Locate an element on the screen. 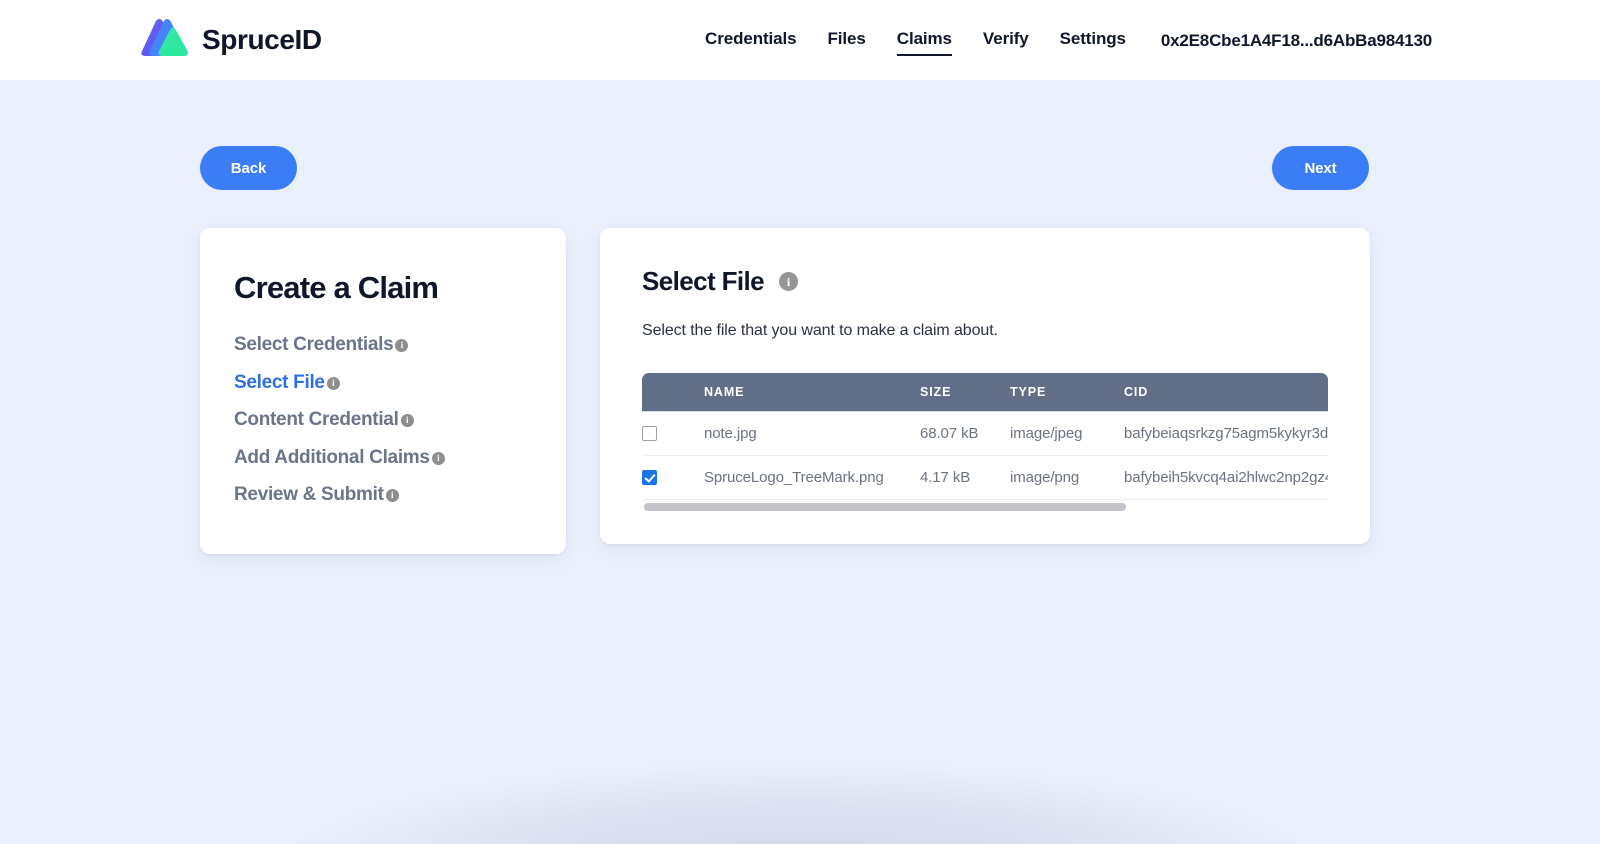  cell-file-size: 68.07 kB is located at coordinates (965, 433).